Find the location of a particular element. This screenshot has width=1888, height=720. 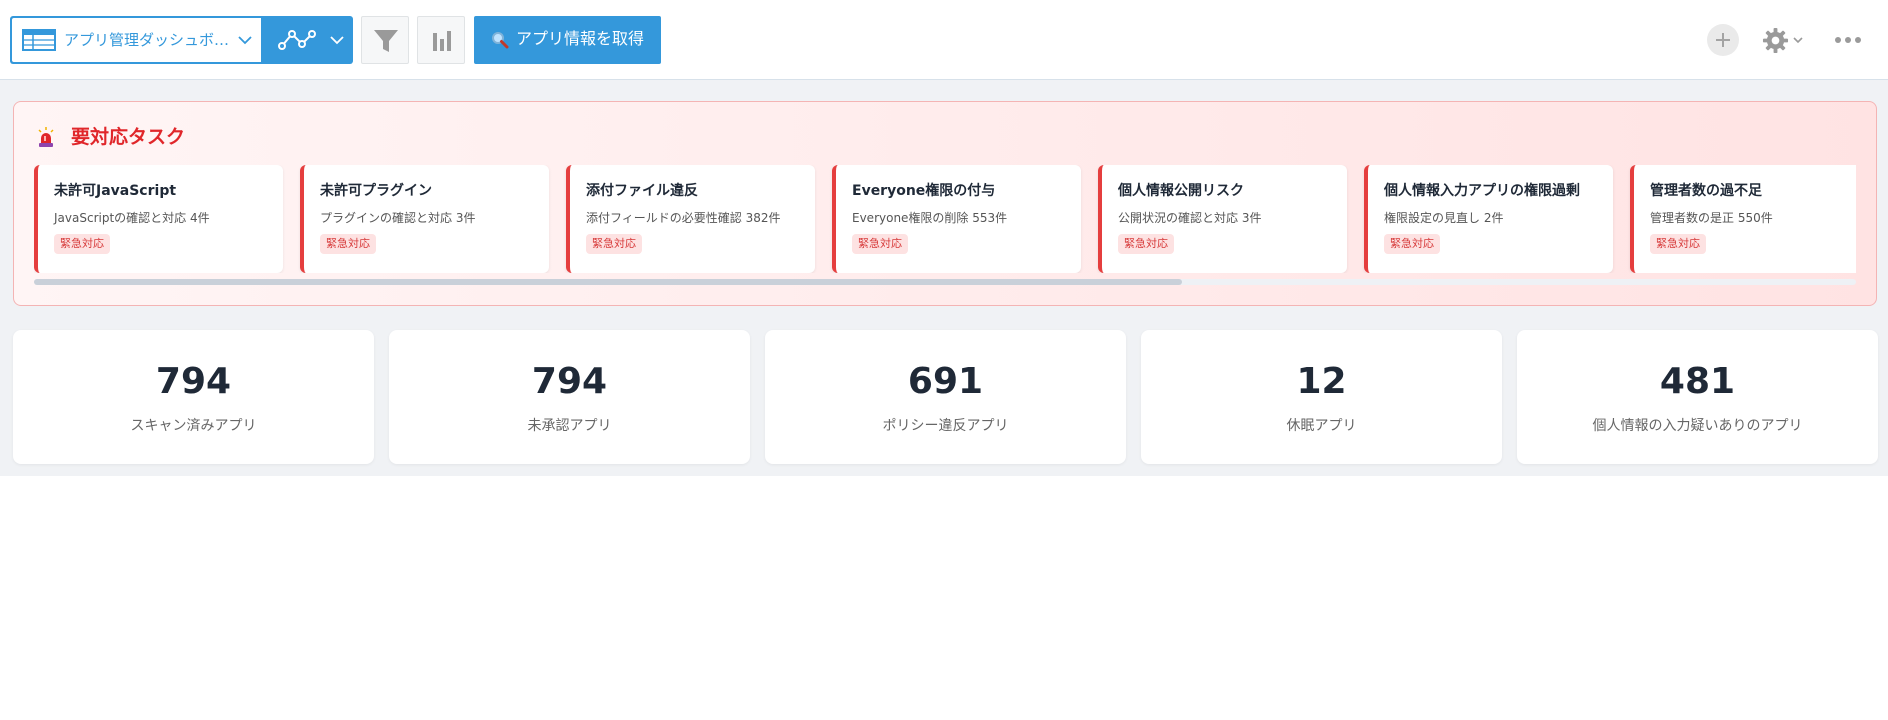

stat-card-personal-info: 481 個人情報の入力疑いありのアプリ is located at coordinates (1697, 397).